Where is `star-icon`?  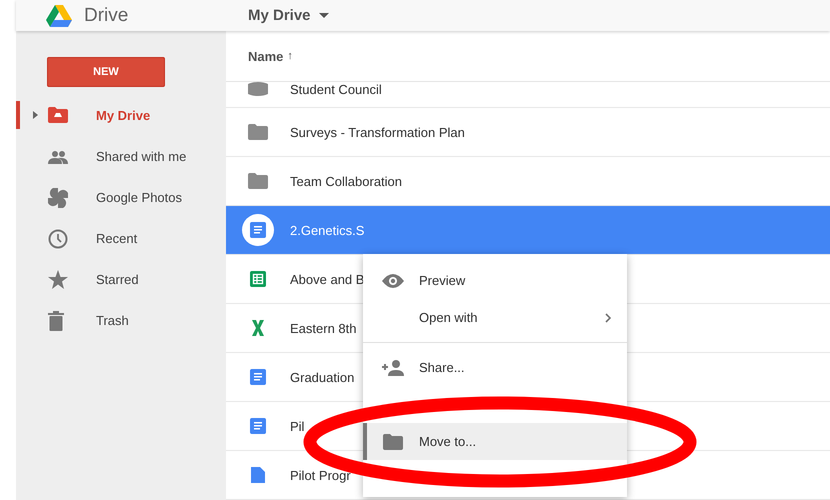
star-icon is located at coordinates (58, 279).